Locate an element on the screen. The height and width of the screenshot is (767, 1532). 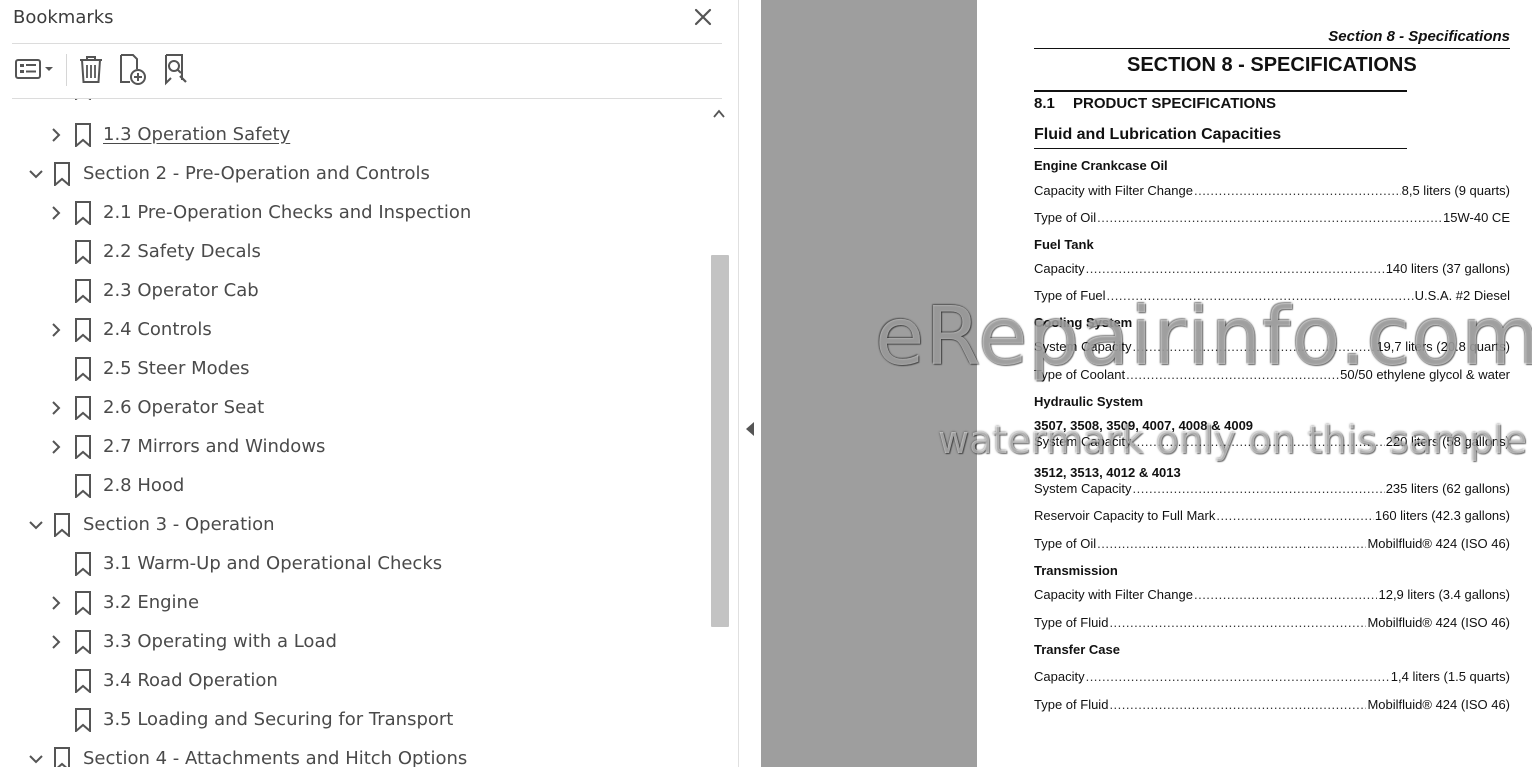
spec-value: 15W-40 CE is located at coordinates (1476, 217).